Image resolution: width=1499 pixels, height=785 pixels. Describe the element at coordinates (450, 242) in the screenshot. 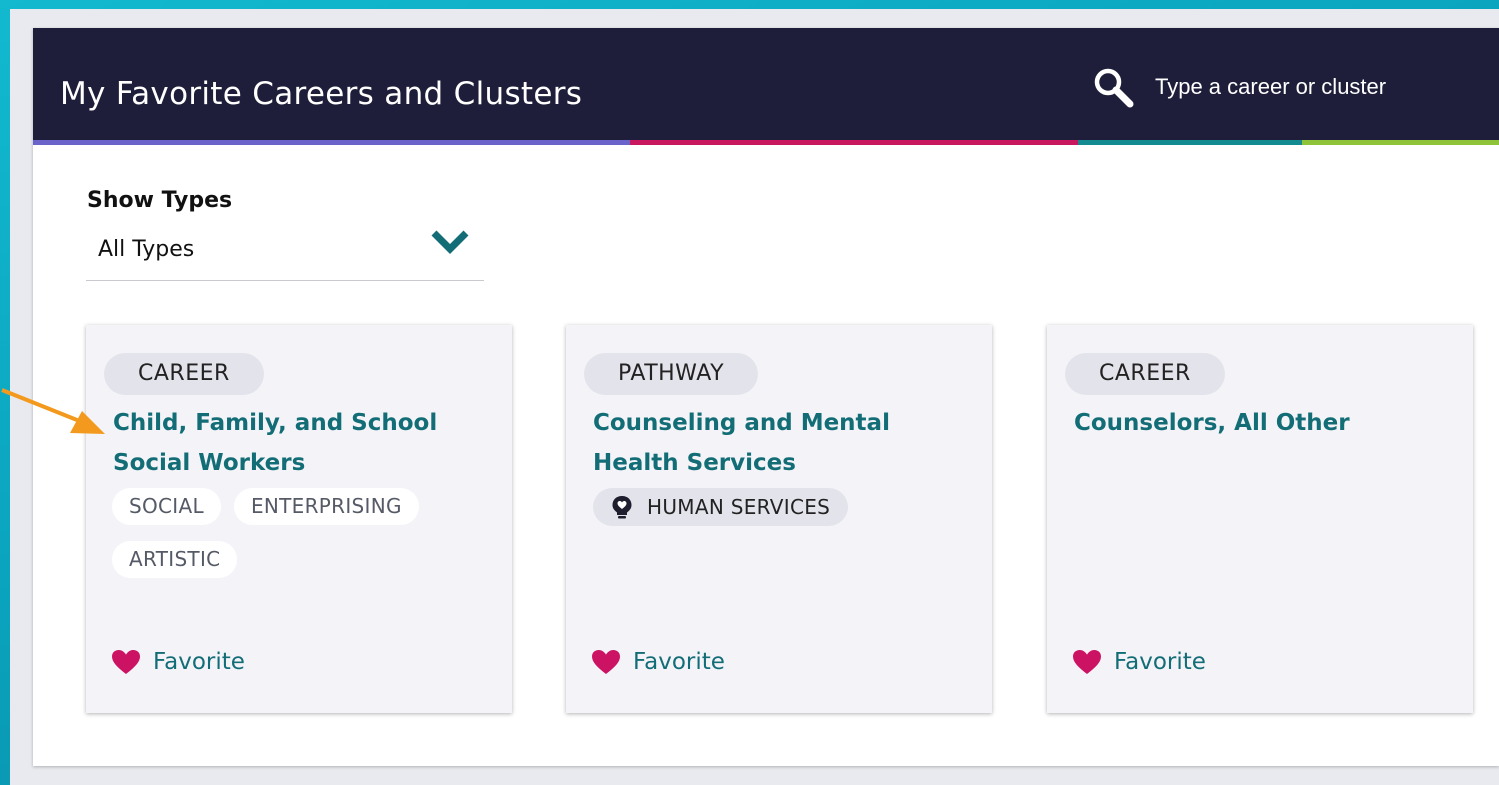

I see `chevron-down-icon` at that location.